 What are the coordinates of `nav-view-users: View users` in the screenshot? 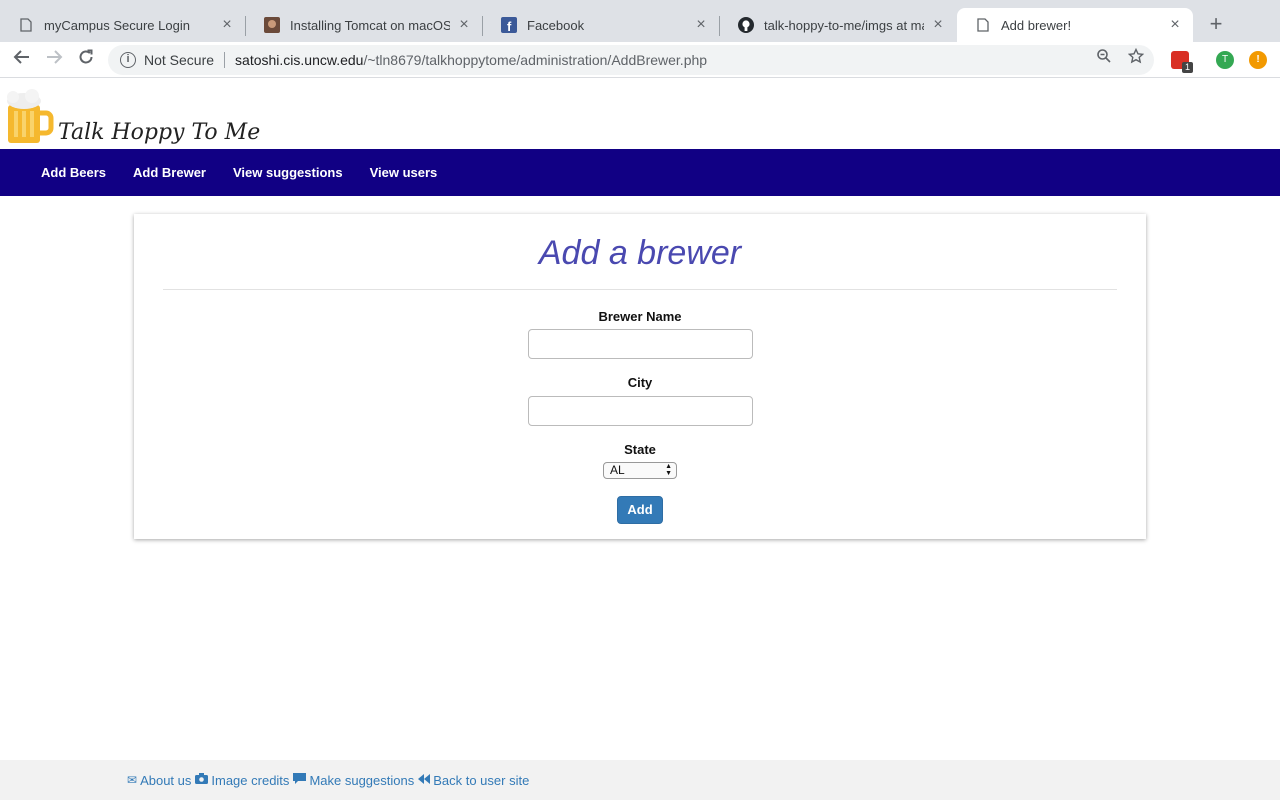 It's located at (404, 172).